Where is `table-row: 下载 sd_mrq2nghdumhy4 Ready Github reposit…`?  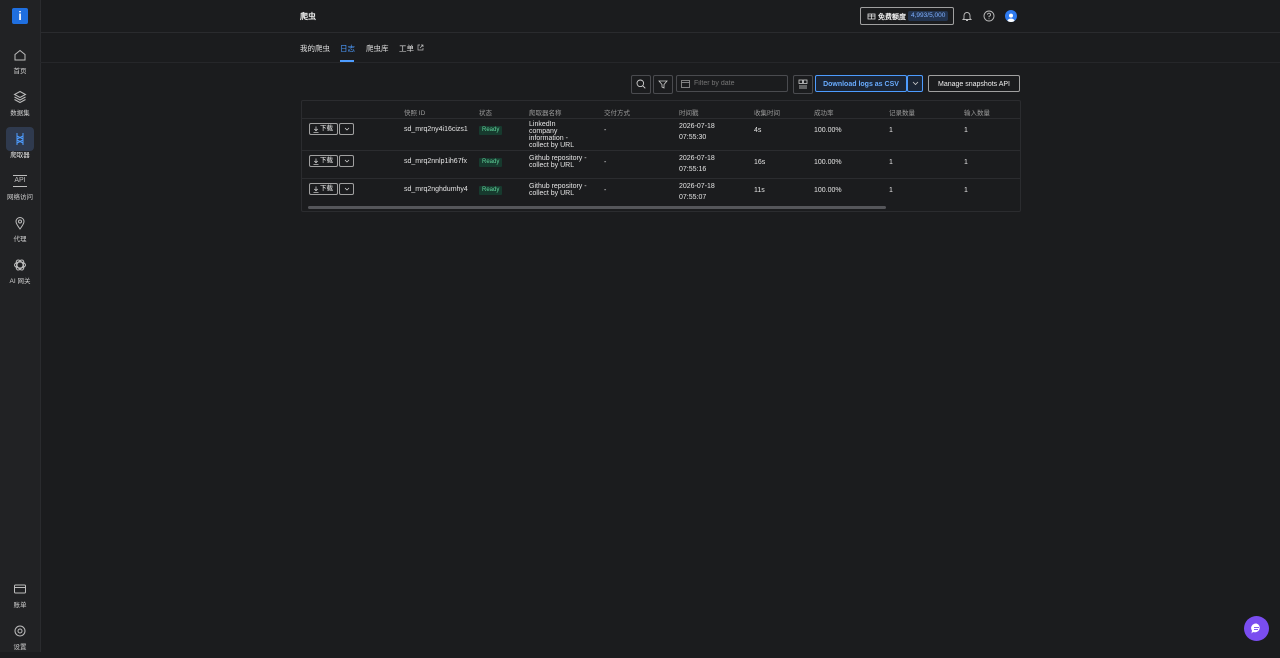 table-row: 下载 sd_mrq2nghdumhy4 Ready Github reposit… is located at coordinates (661, 192).